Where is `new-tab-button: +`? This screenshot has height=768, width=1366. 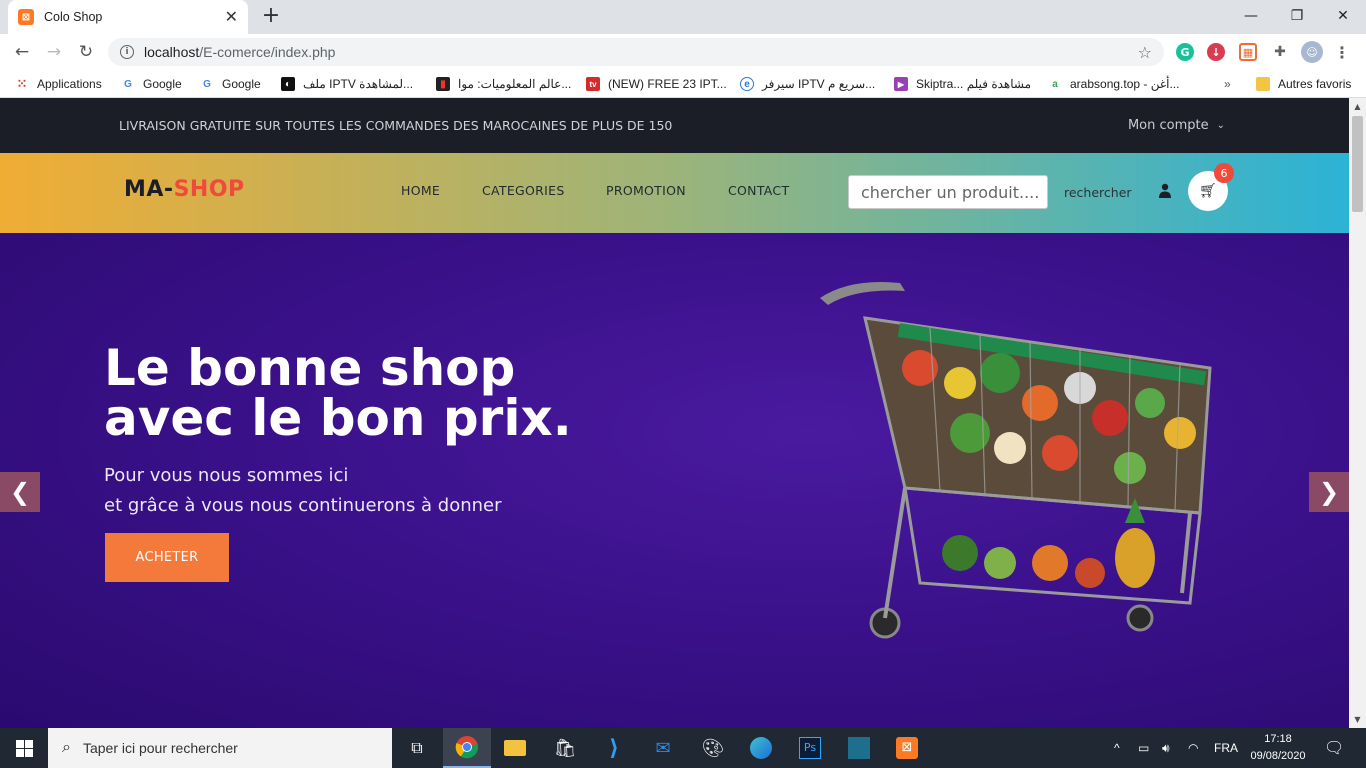
new-tab-button: + is located at coordinates (271, 17).